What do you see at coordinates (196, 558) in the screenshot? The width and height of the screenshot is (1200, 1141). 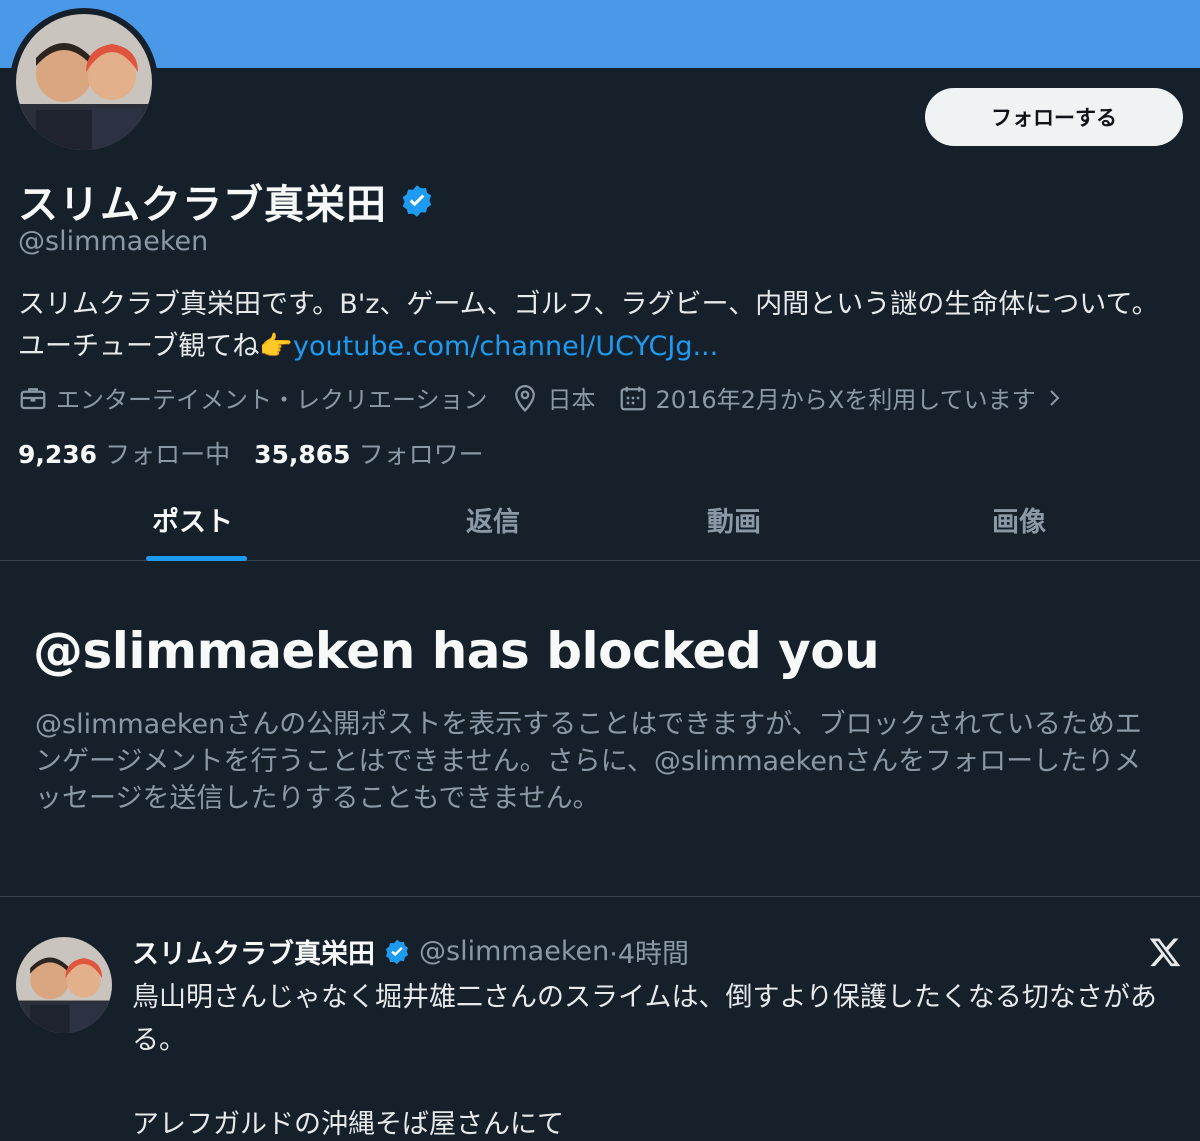 I see `active-tab-indicator` at bounding box center [196, 558].